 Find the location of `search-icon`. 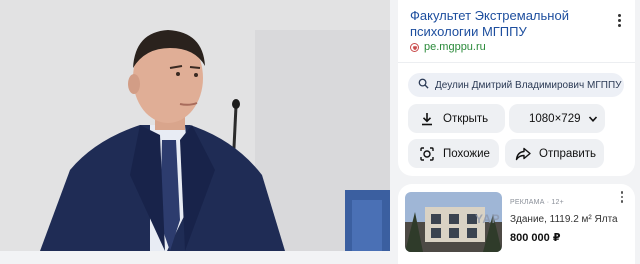

search-icon is located at coordinates (423, 85).